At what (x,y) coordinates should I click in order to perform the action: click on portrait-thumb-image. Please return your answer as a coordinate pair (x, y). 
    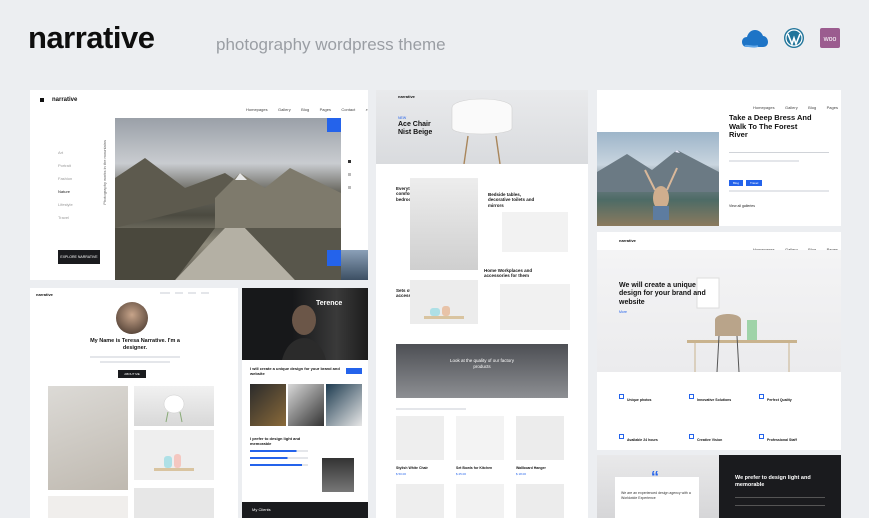
    Looking at the image, I should click on (338, 475).